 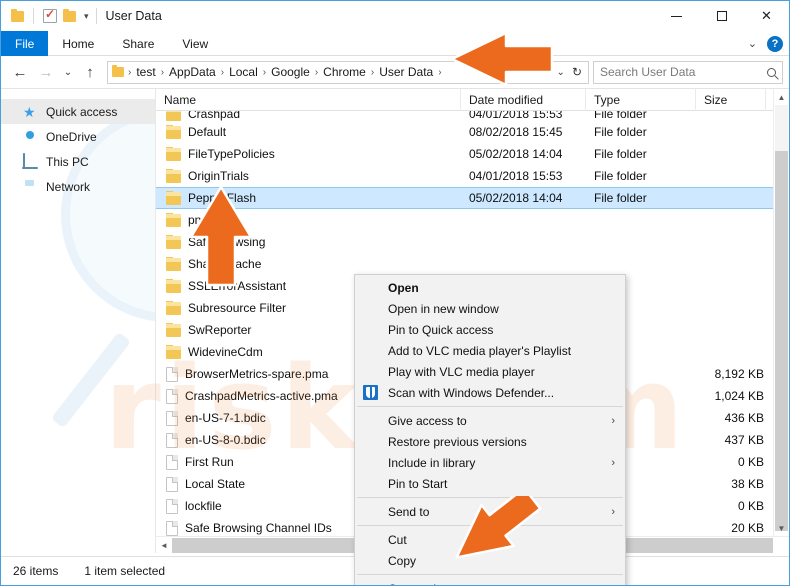 I want to click on menu-item-include-in-library: Include in library ›, so click(x=490, y=462).